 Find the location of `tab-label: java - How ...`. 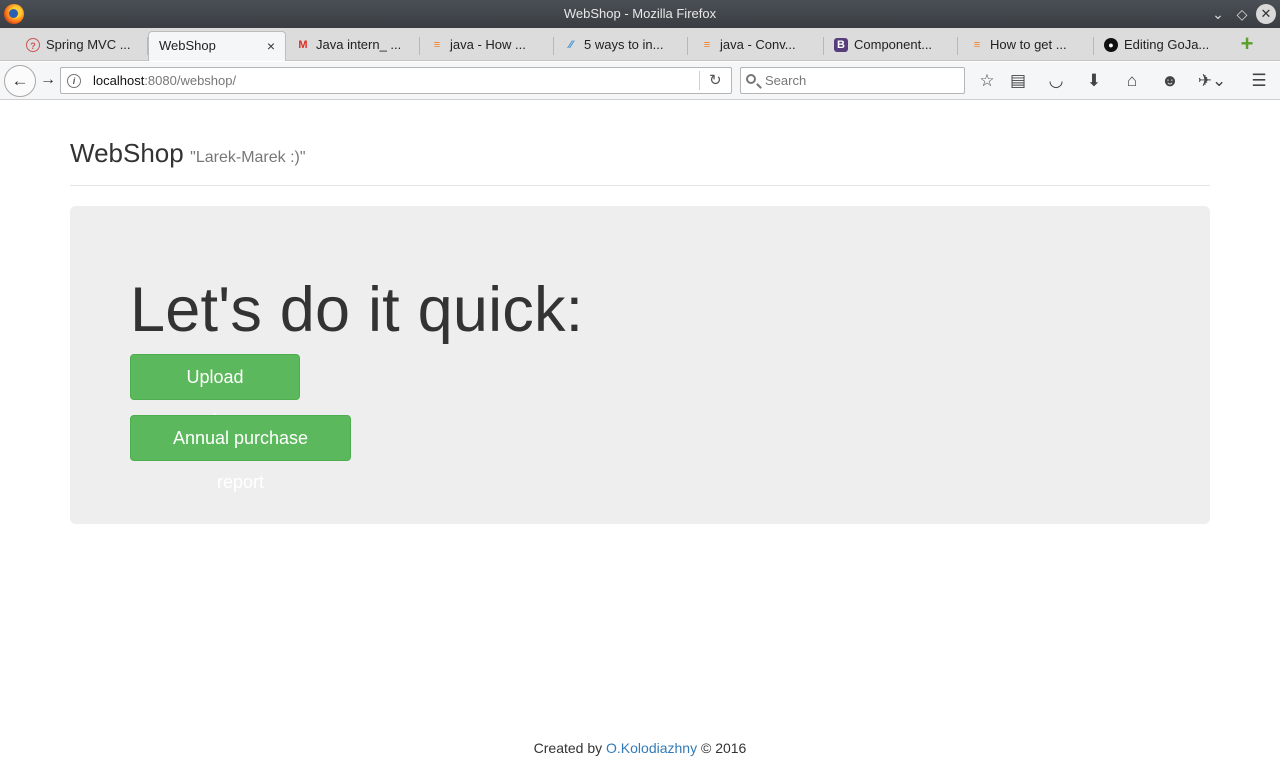

tab-label: java - How ... is located at coordinates (488, 44).